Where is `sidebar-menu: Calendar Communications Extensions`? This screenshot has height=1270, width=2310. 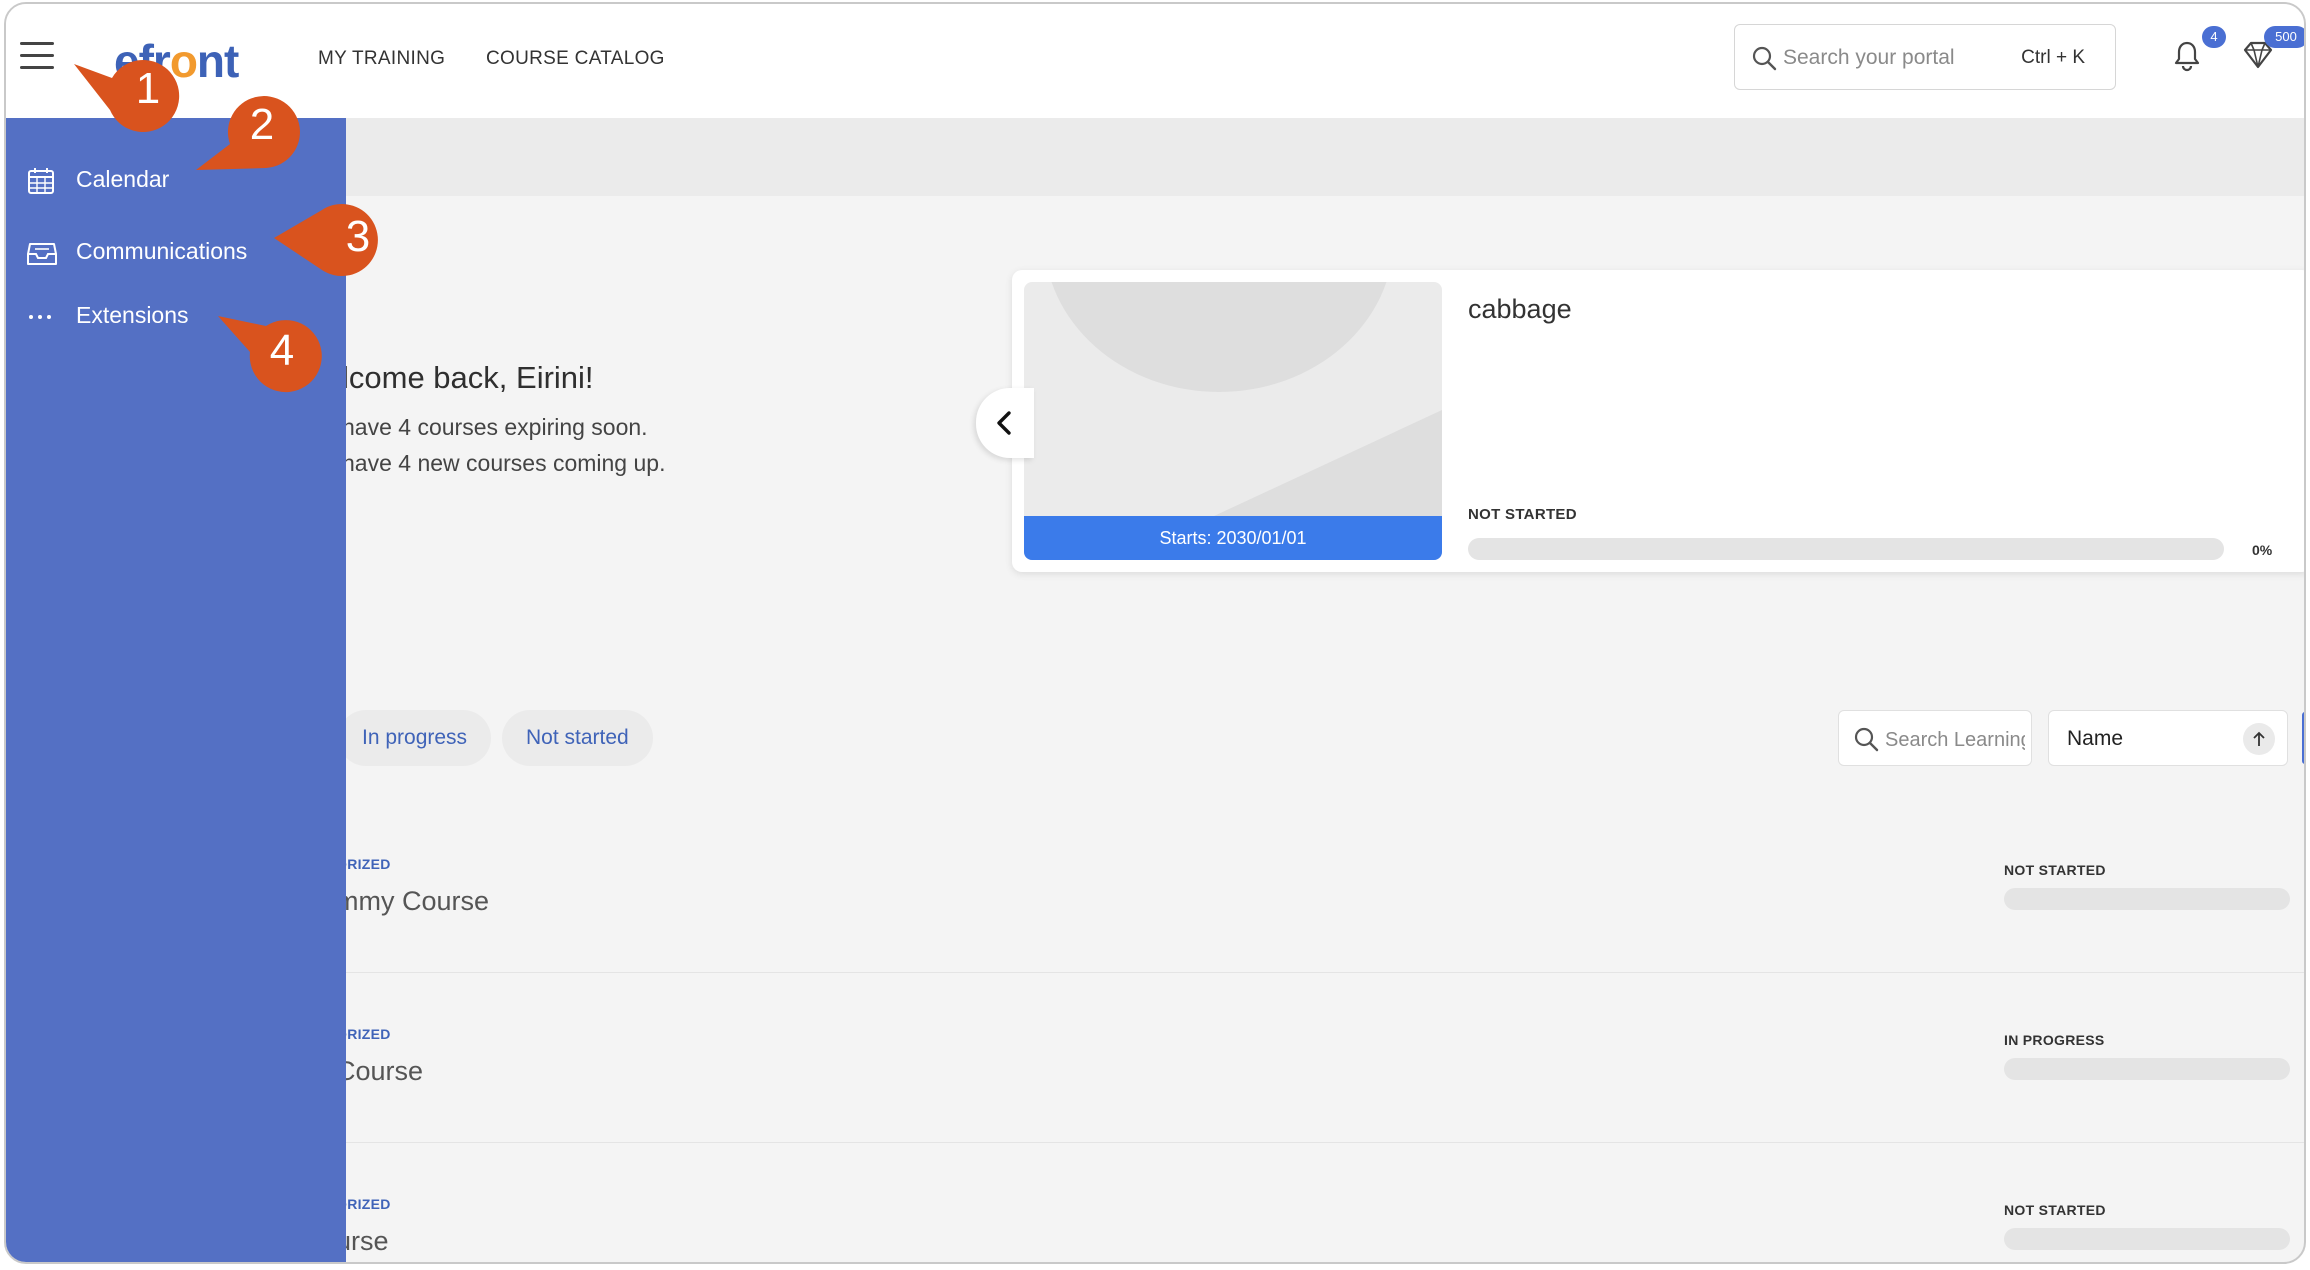
sidebar-menu: Calendar Communications Extensions is located at coordinates (176, 690).